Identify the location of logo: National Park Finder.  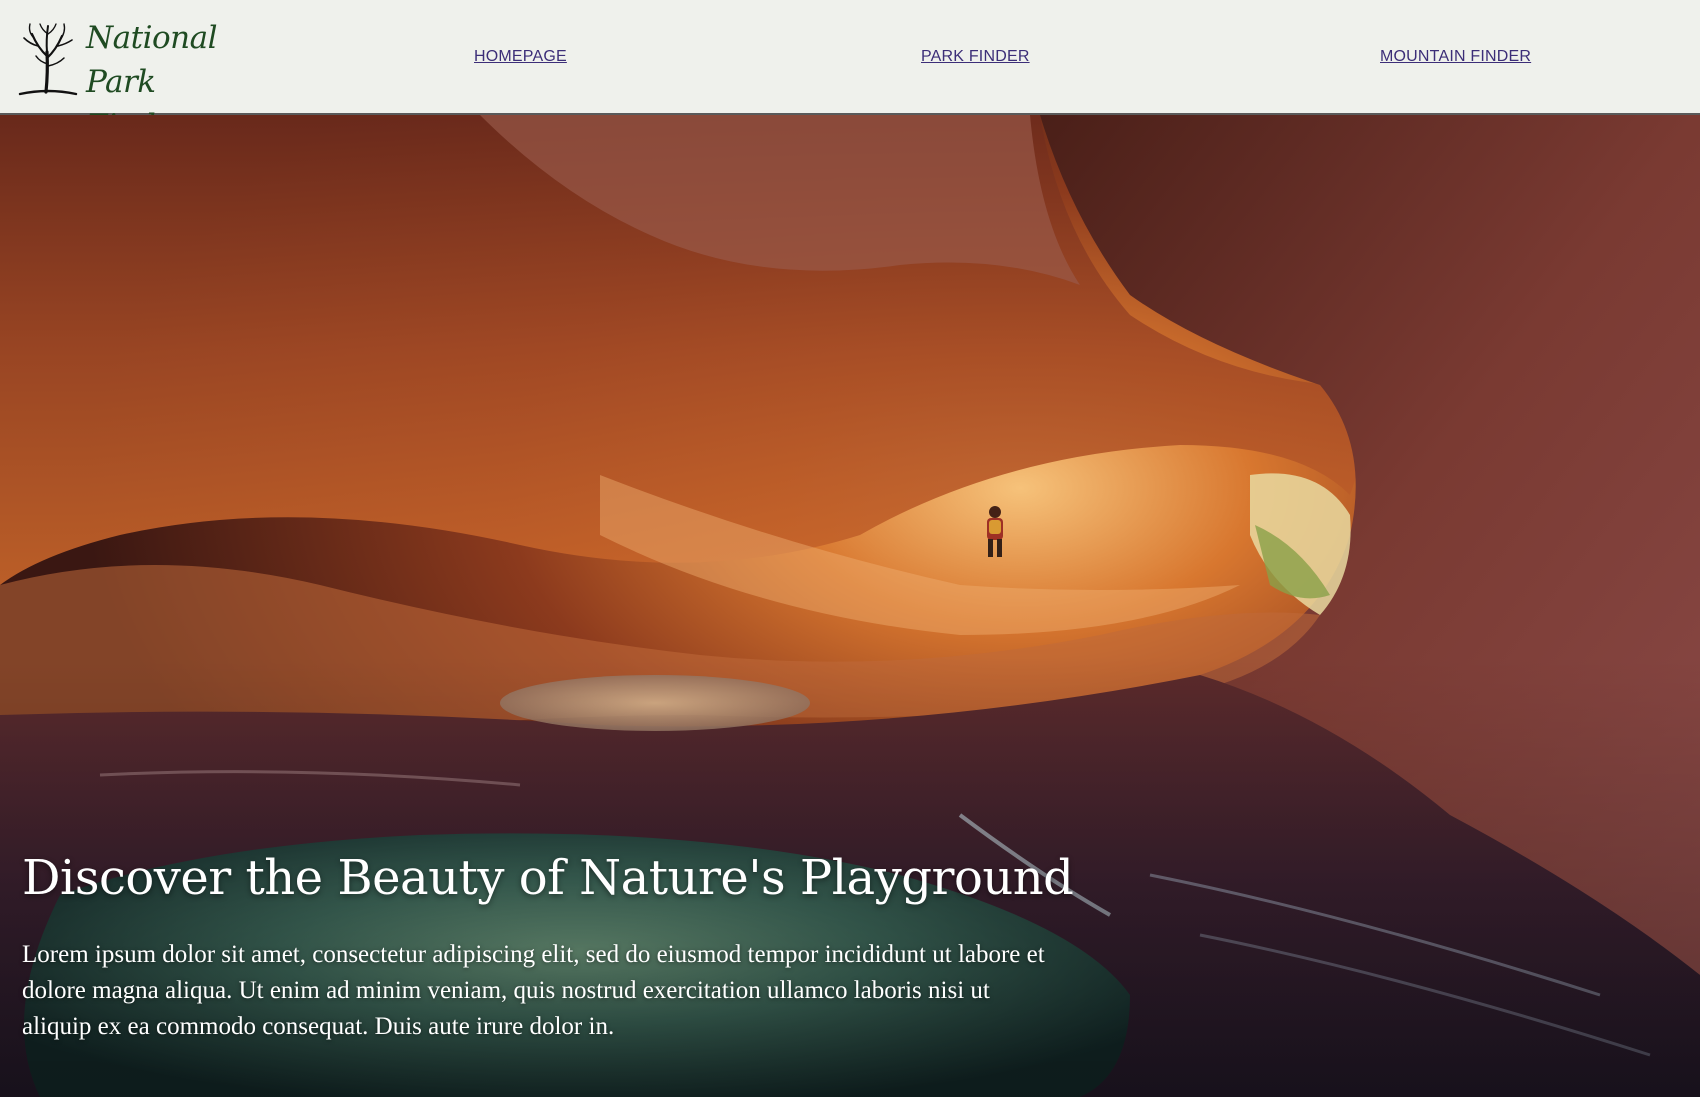
(148, 80).